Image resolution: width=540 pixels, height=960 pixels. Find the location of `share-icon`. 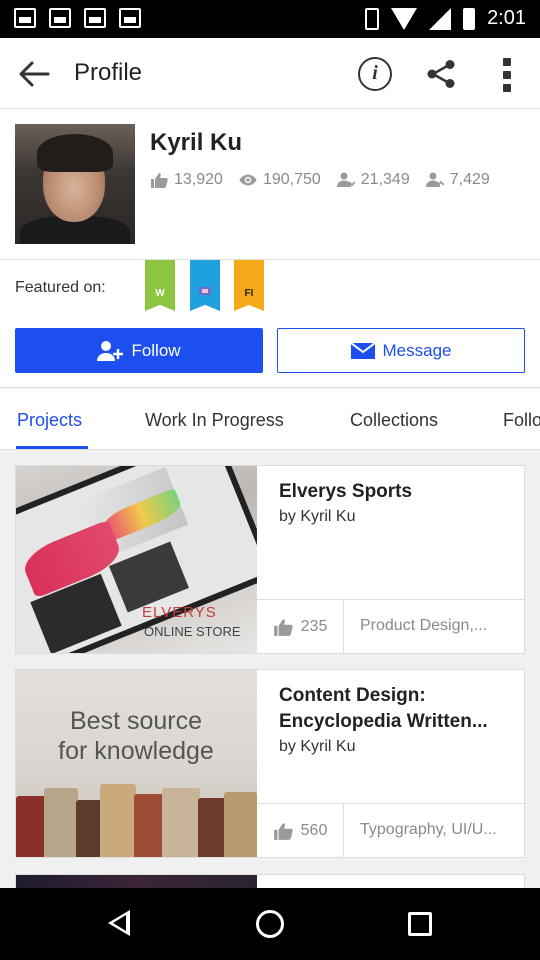

share-icon is located at coordinates (441, 74).